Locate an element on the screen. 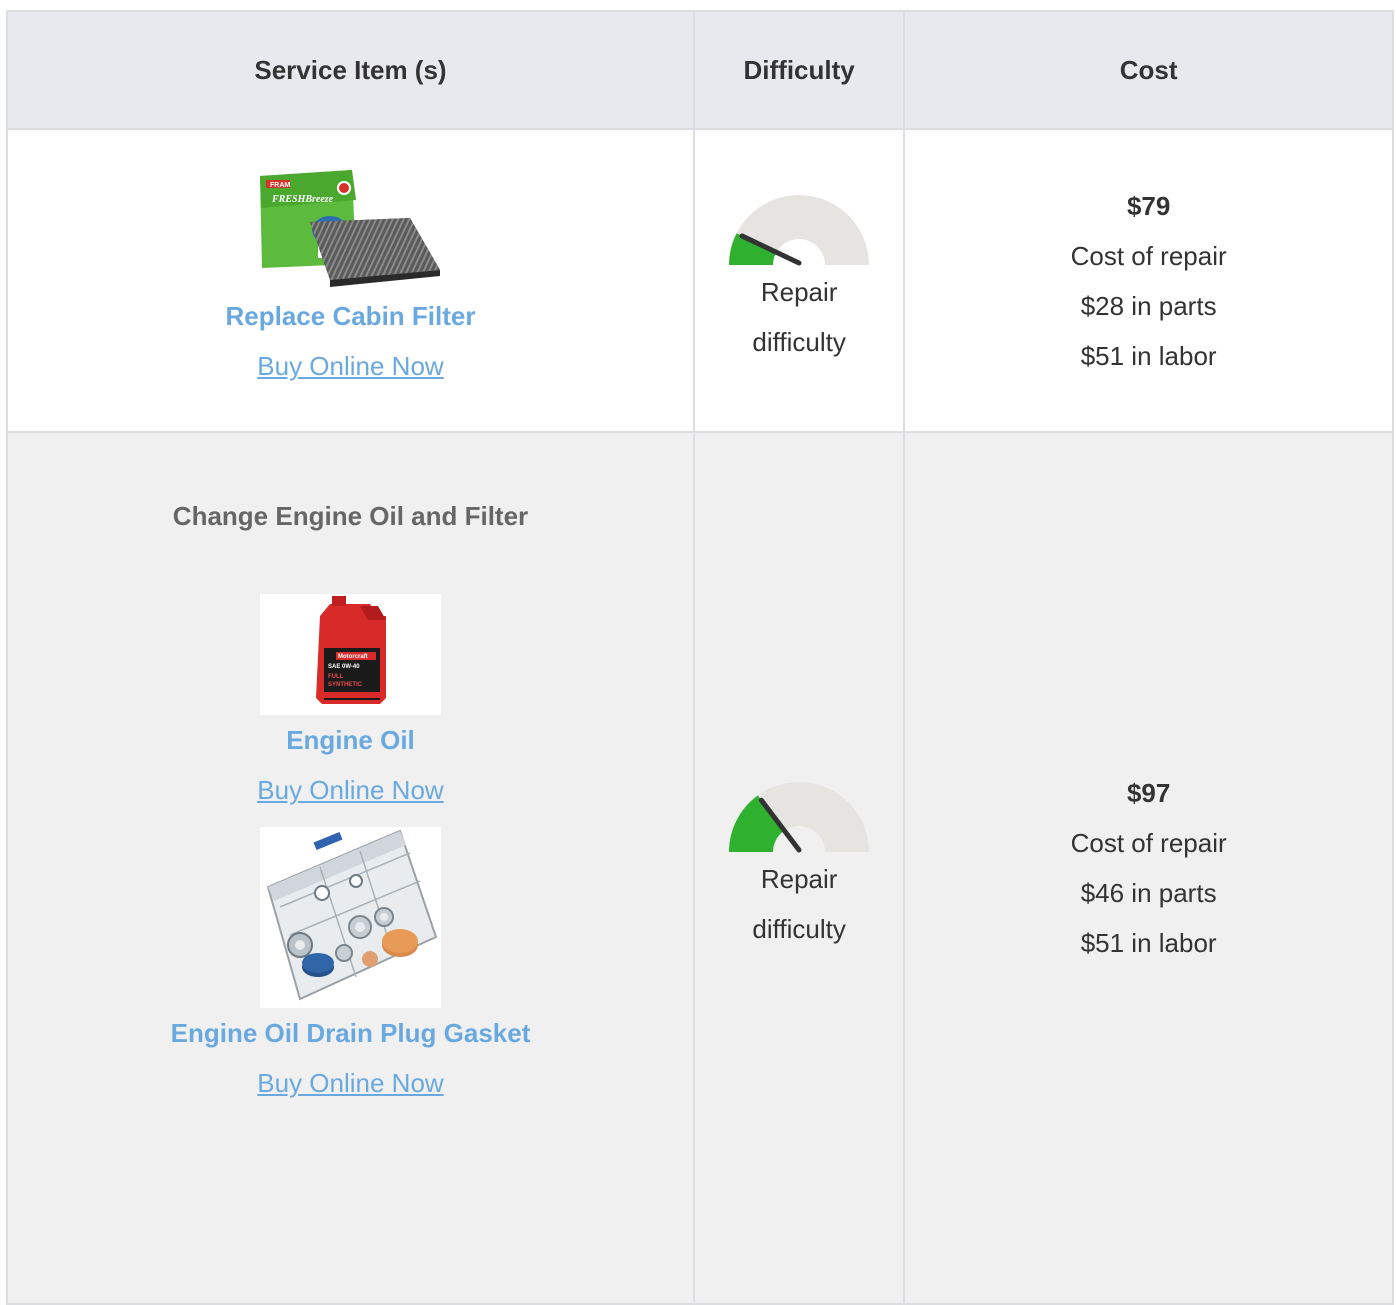 This screenshot has width=1396, height=1305. cost-total: $97 is located at coordinates (1148, 793).